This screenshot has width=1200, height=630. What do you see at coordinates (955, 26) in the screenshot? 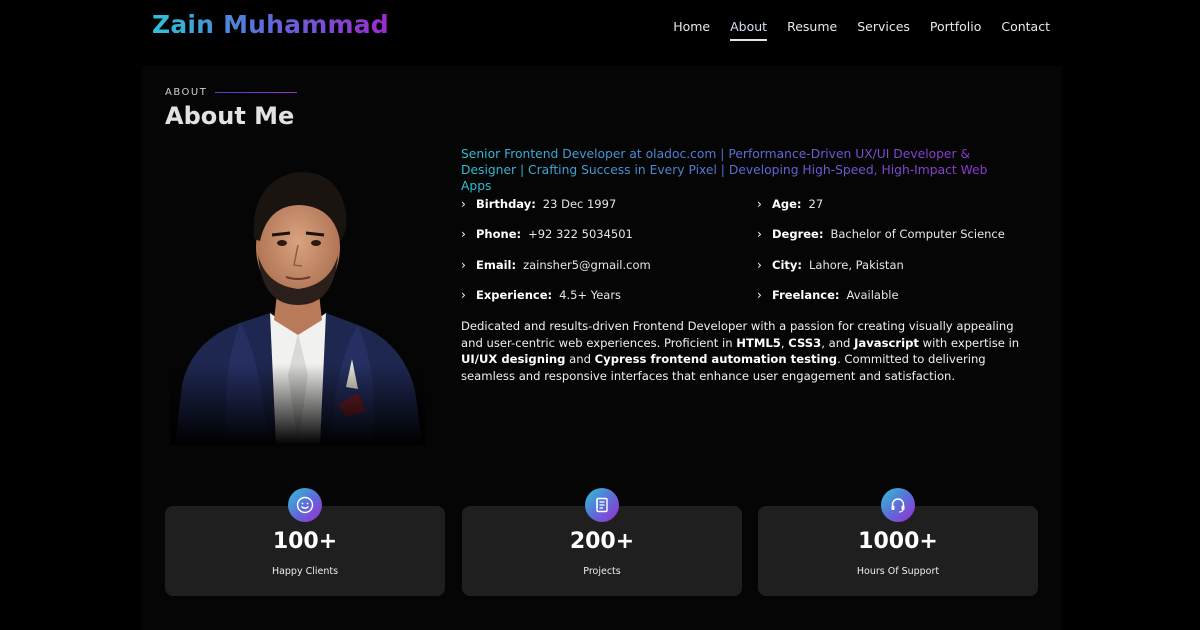
I see `nav-portfolio: Portfolio` at bounding box center [955, 26].